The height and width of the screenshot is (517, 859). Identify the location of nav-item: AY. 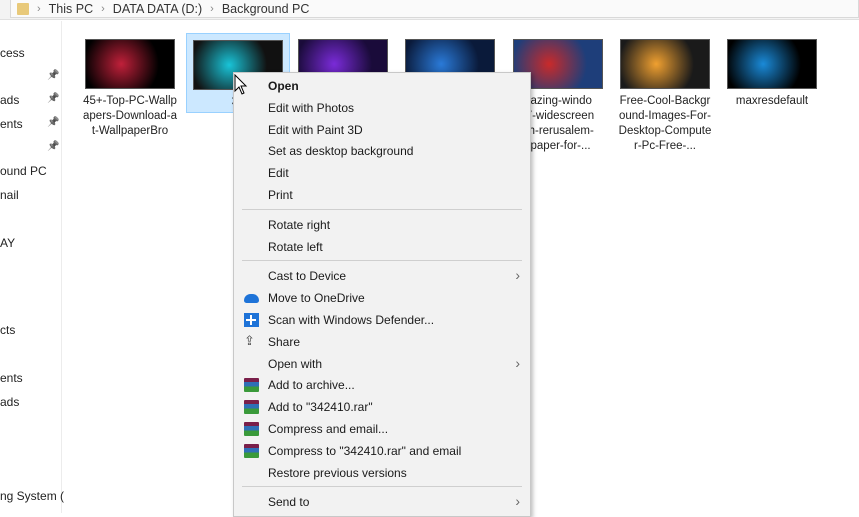
(7, 243).